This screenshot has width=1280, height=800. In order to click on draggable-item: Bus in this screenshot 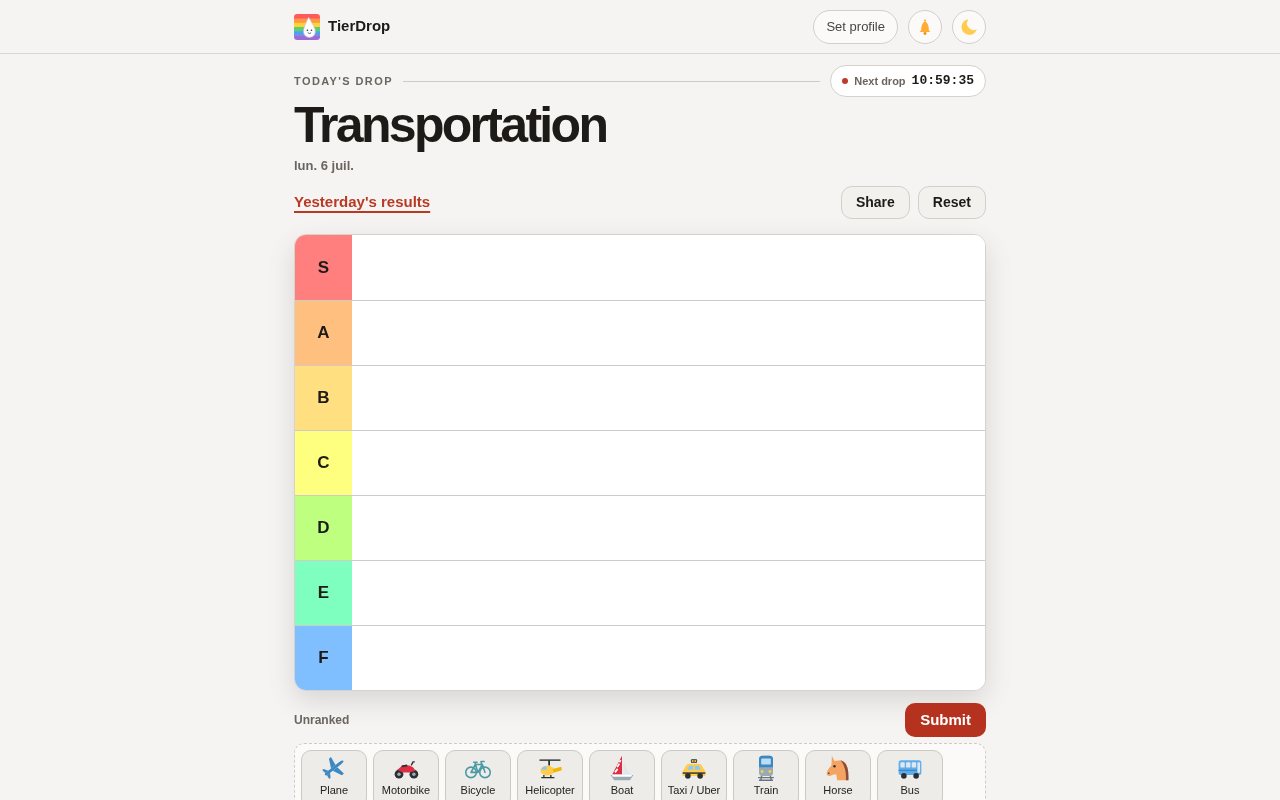, I will do `click(910, 775)`.